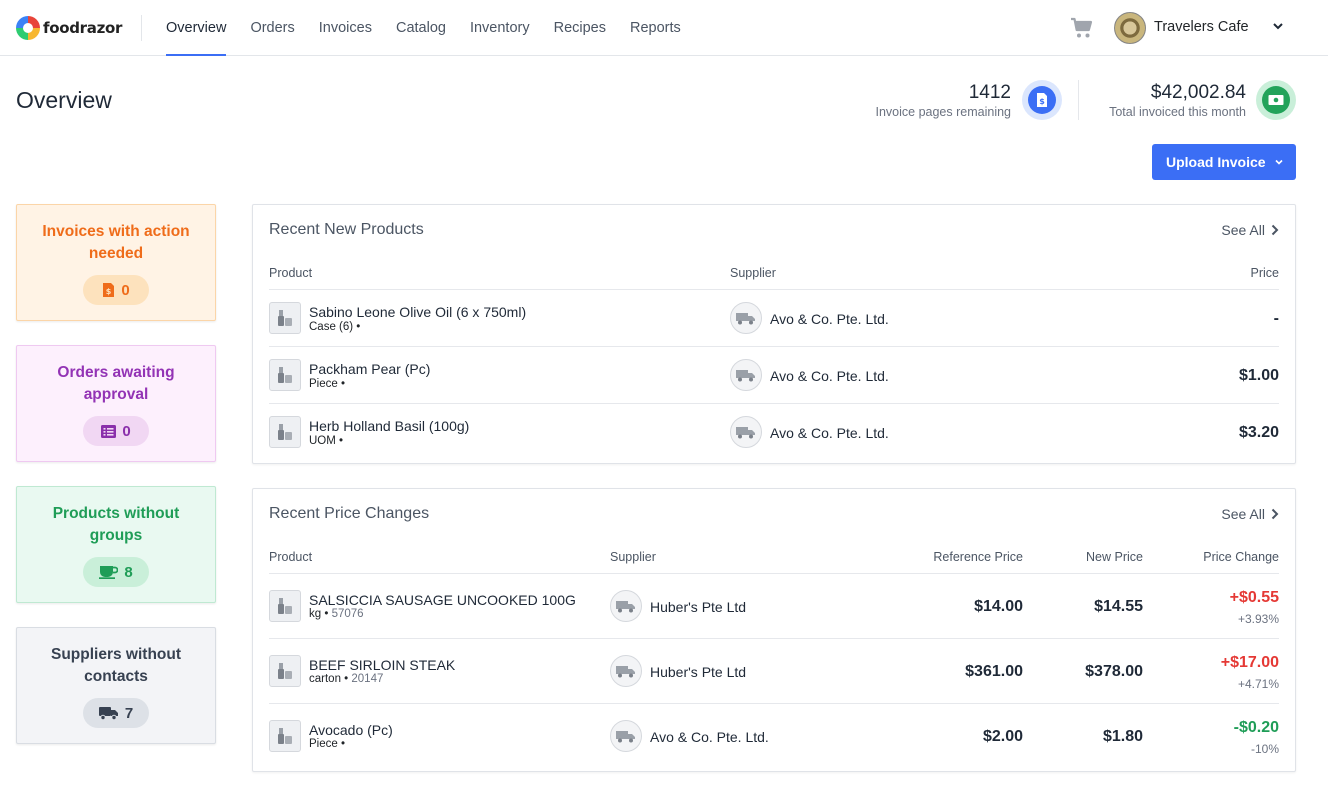  Describe the element at coordinates (129, 713) in the screenshot. I see `count-value: 7` at that location.